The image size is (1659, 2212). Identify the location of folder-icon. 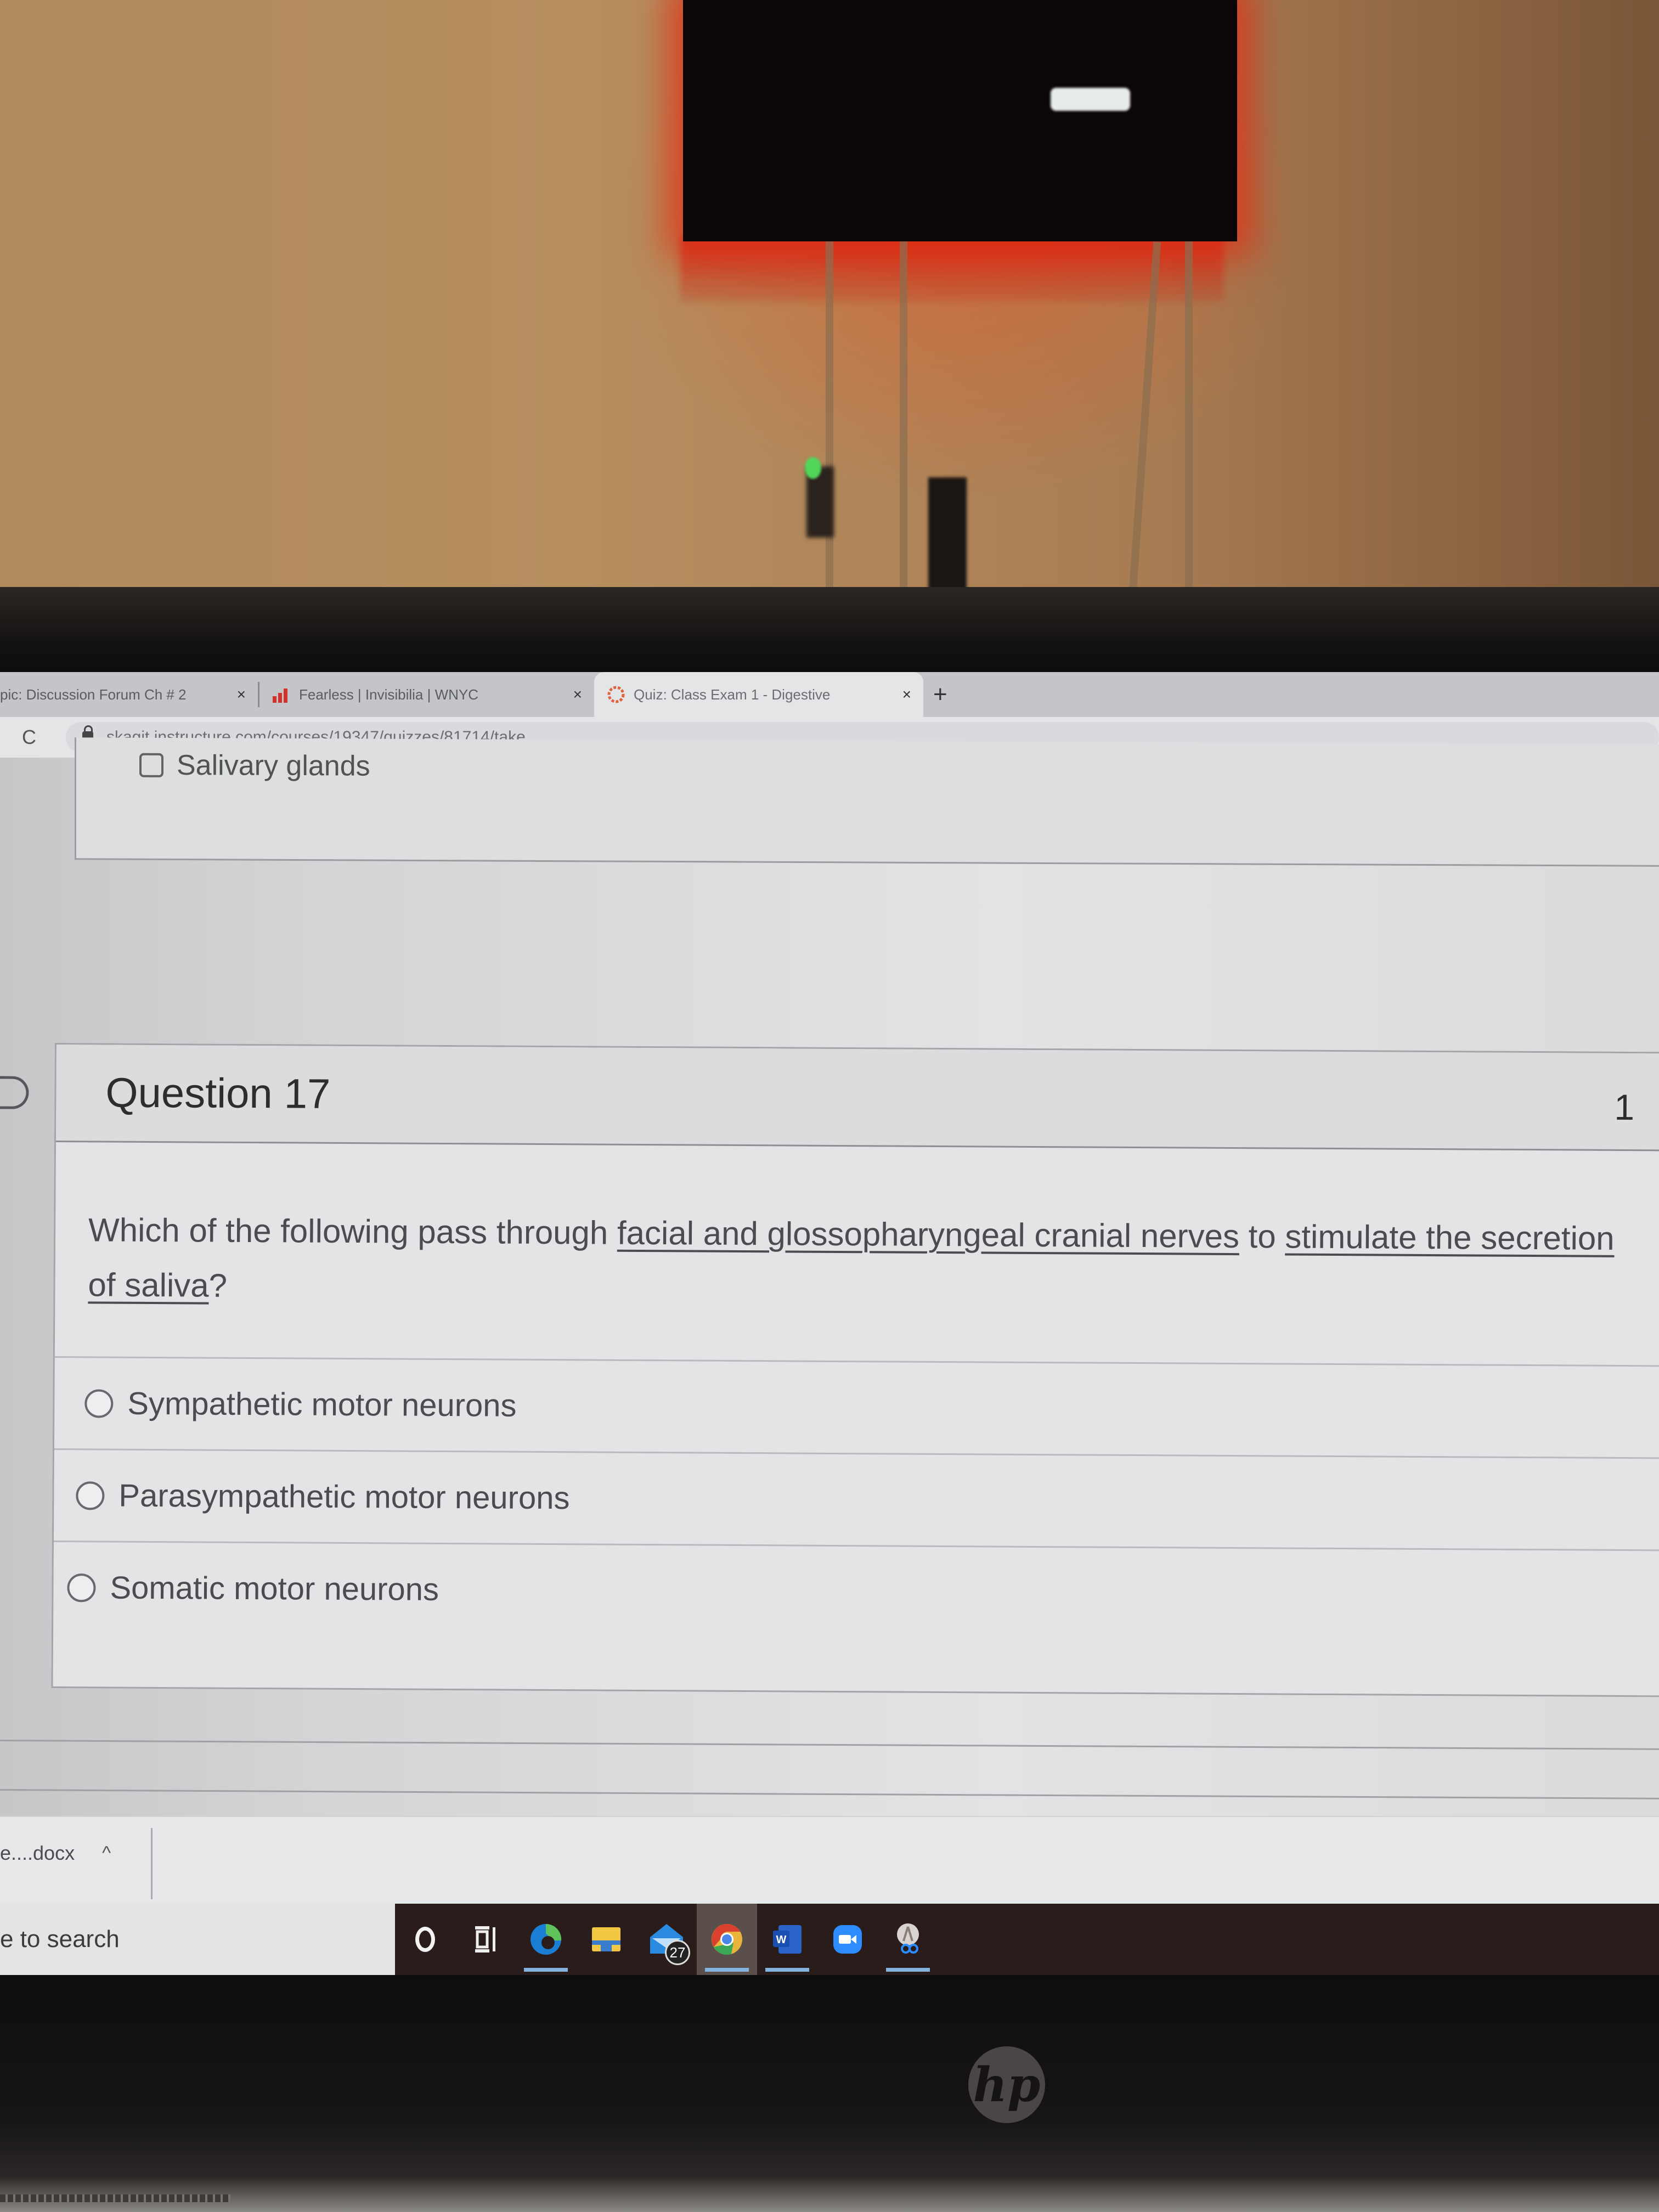
(606, 1939).